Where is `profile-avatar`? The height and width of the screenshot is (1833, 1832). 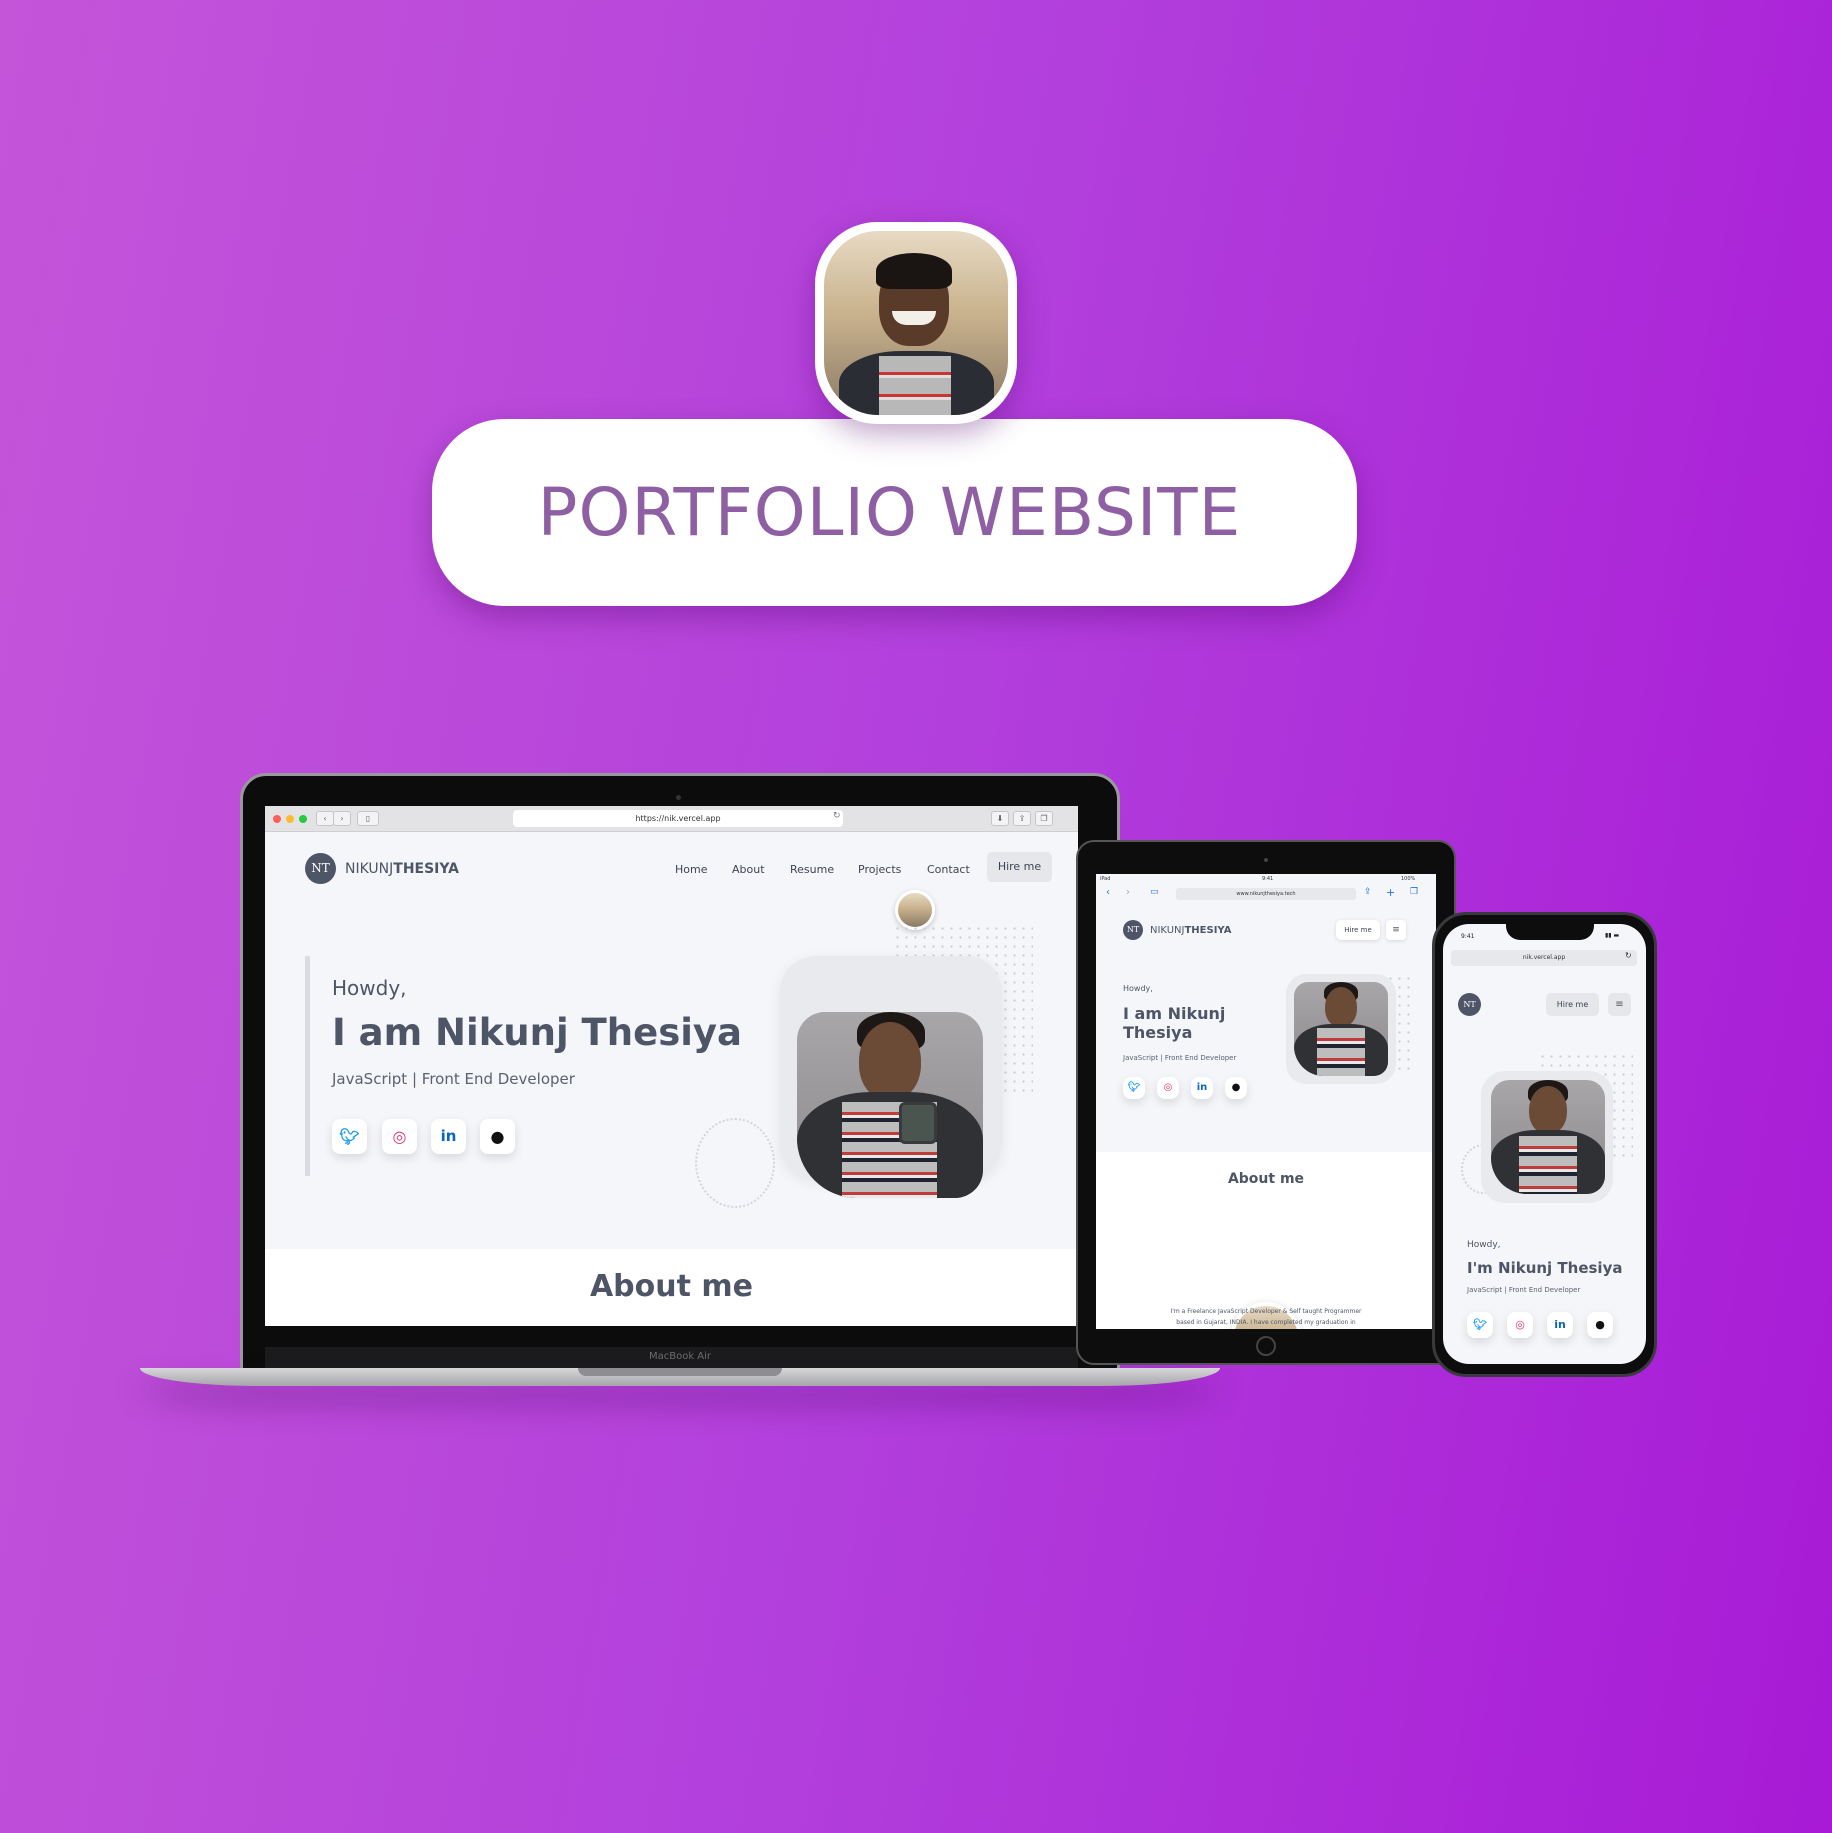
profile-avatar is located at coordinates (916, 323).